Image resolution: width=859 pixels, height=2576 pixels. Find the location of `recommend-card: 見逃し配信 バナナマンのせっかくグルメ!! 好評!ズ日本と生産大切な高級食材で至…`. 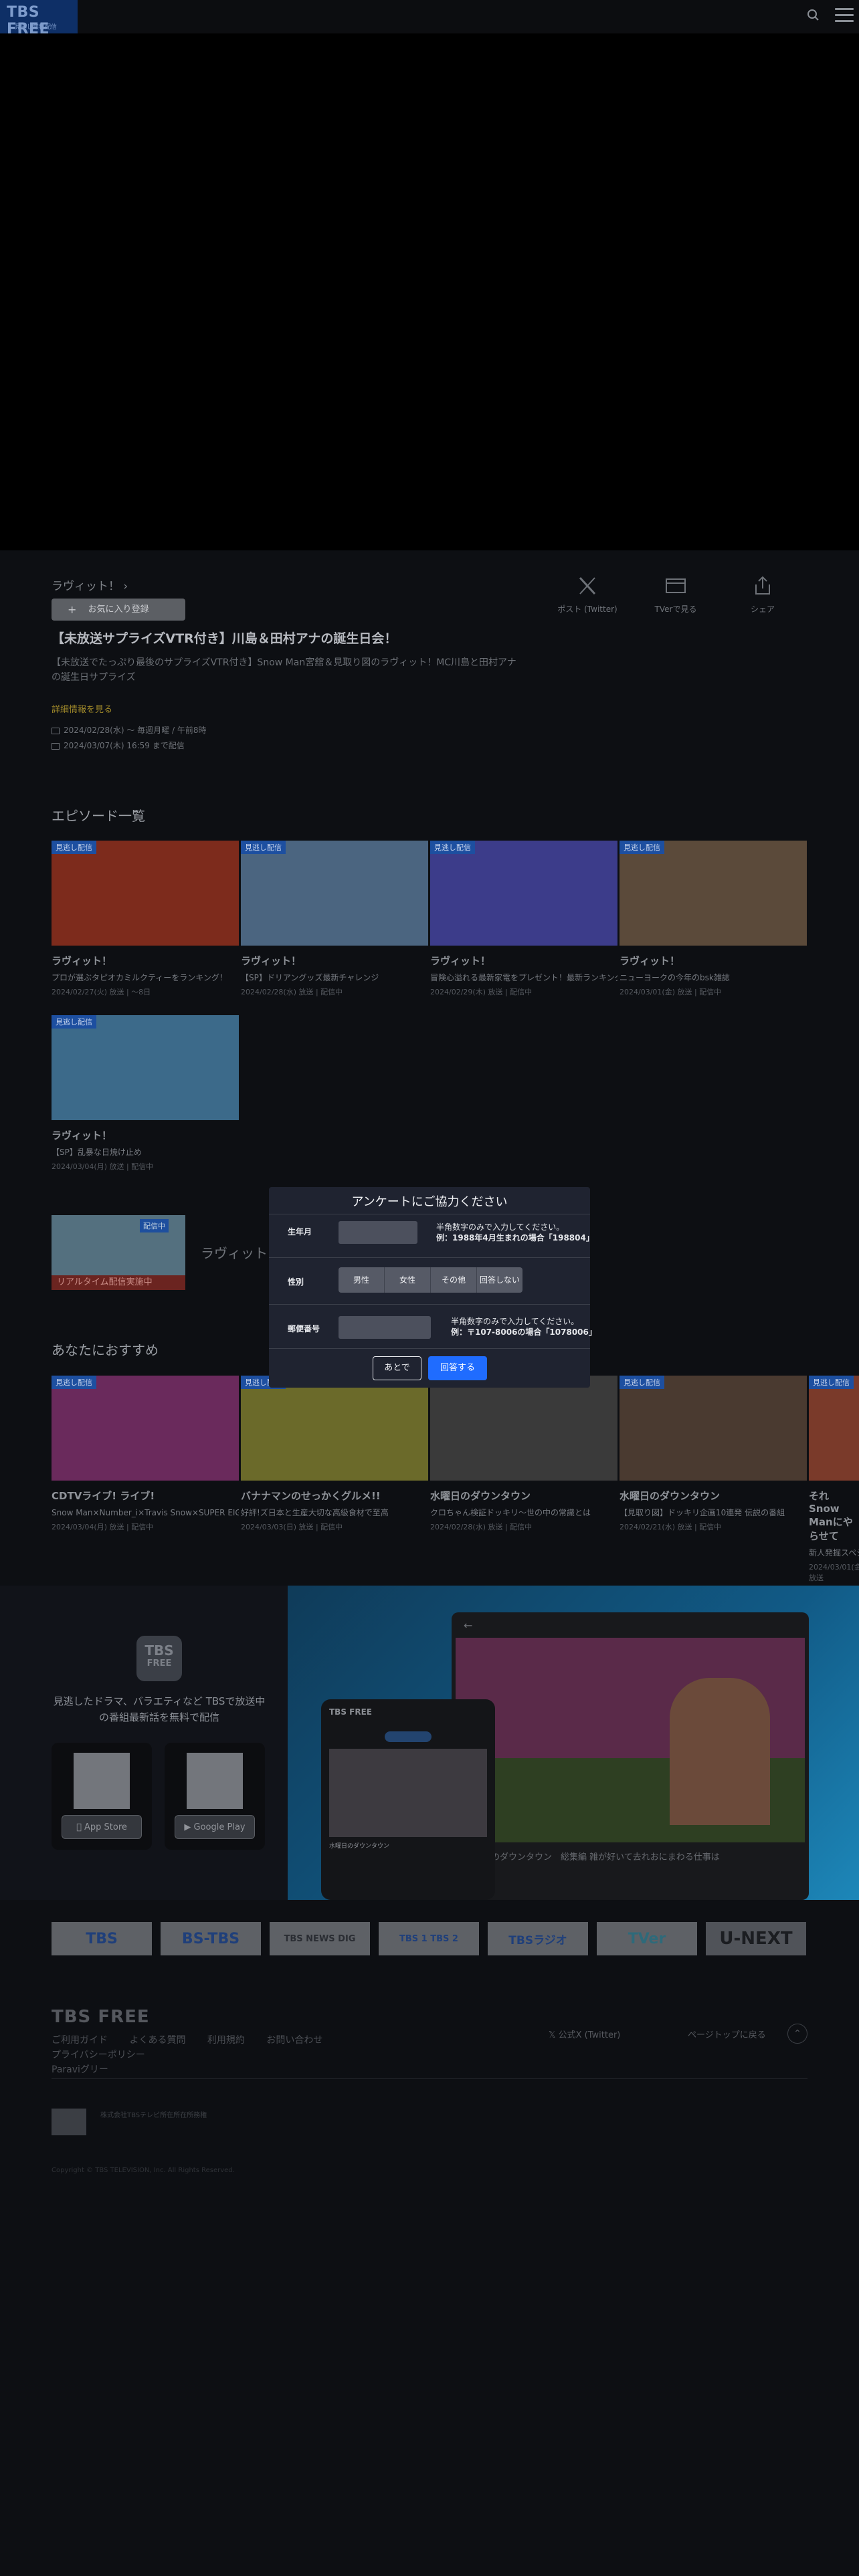

recommend-card: 見逃し配信 バナナマンのせっかくグルメ!! 好評!ズ日本と生産大切な高級食材で至… is located at coordinates (334, 1454).